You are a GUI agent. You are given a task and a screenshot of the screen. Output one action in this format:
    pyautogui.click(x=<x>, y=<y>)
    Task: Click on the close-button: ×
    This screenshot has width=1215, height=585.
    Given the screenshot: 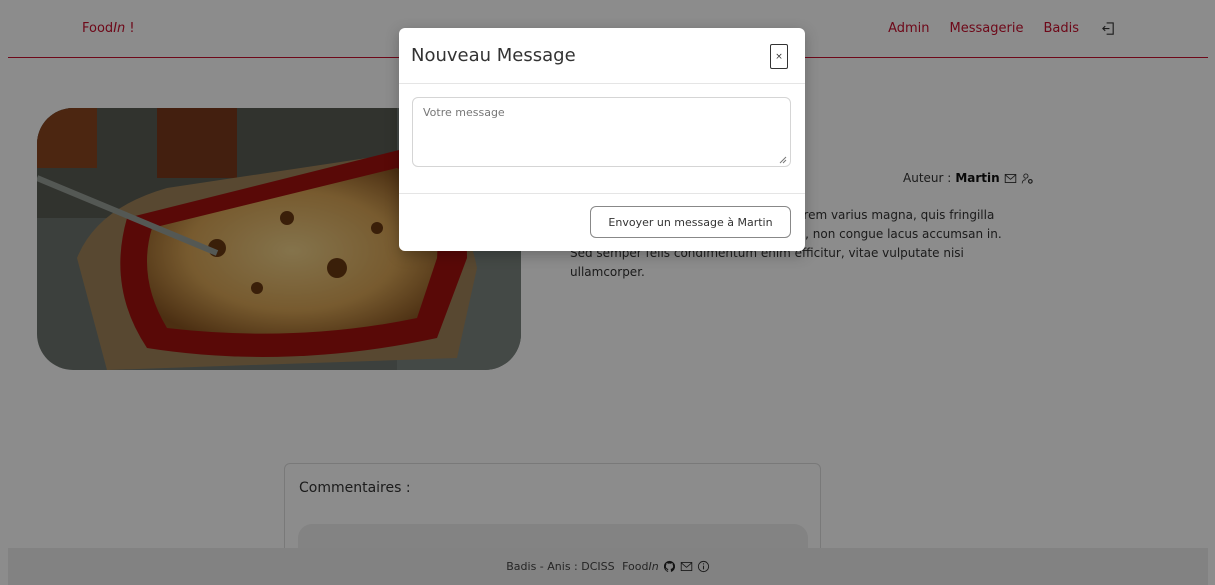 What is the action you would take?
    pyautogui.click(x=779, y=56)
    